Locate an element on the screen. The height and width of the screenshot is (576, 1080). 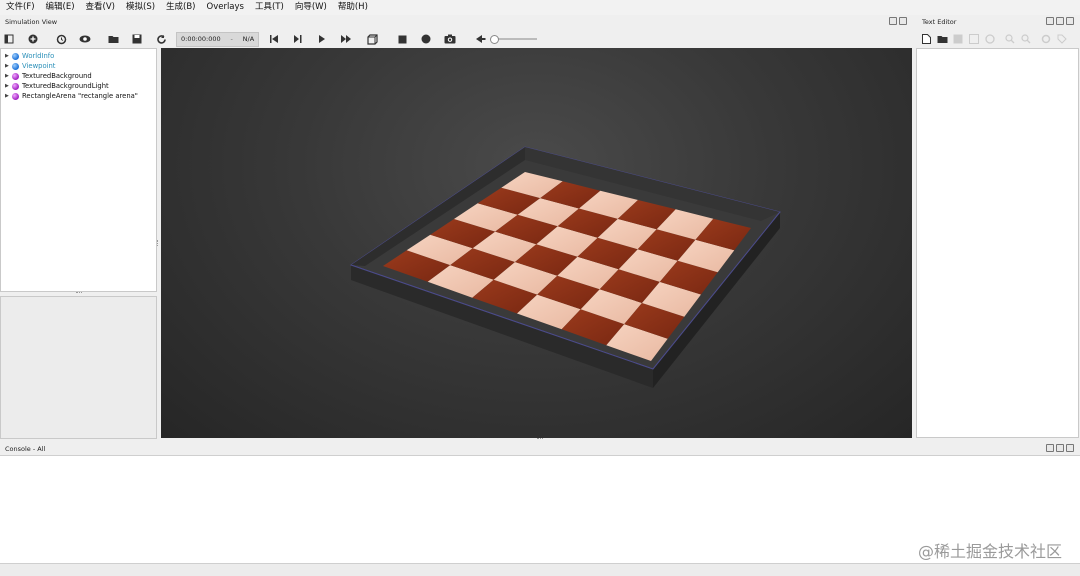
text-editor-window-buttons is located at coordinates (1059, 22).